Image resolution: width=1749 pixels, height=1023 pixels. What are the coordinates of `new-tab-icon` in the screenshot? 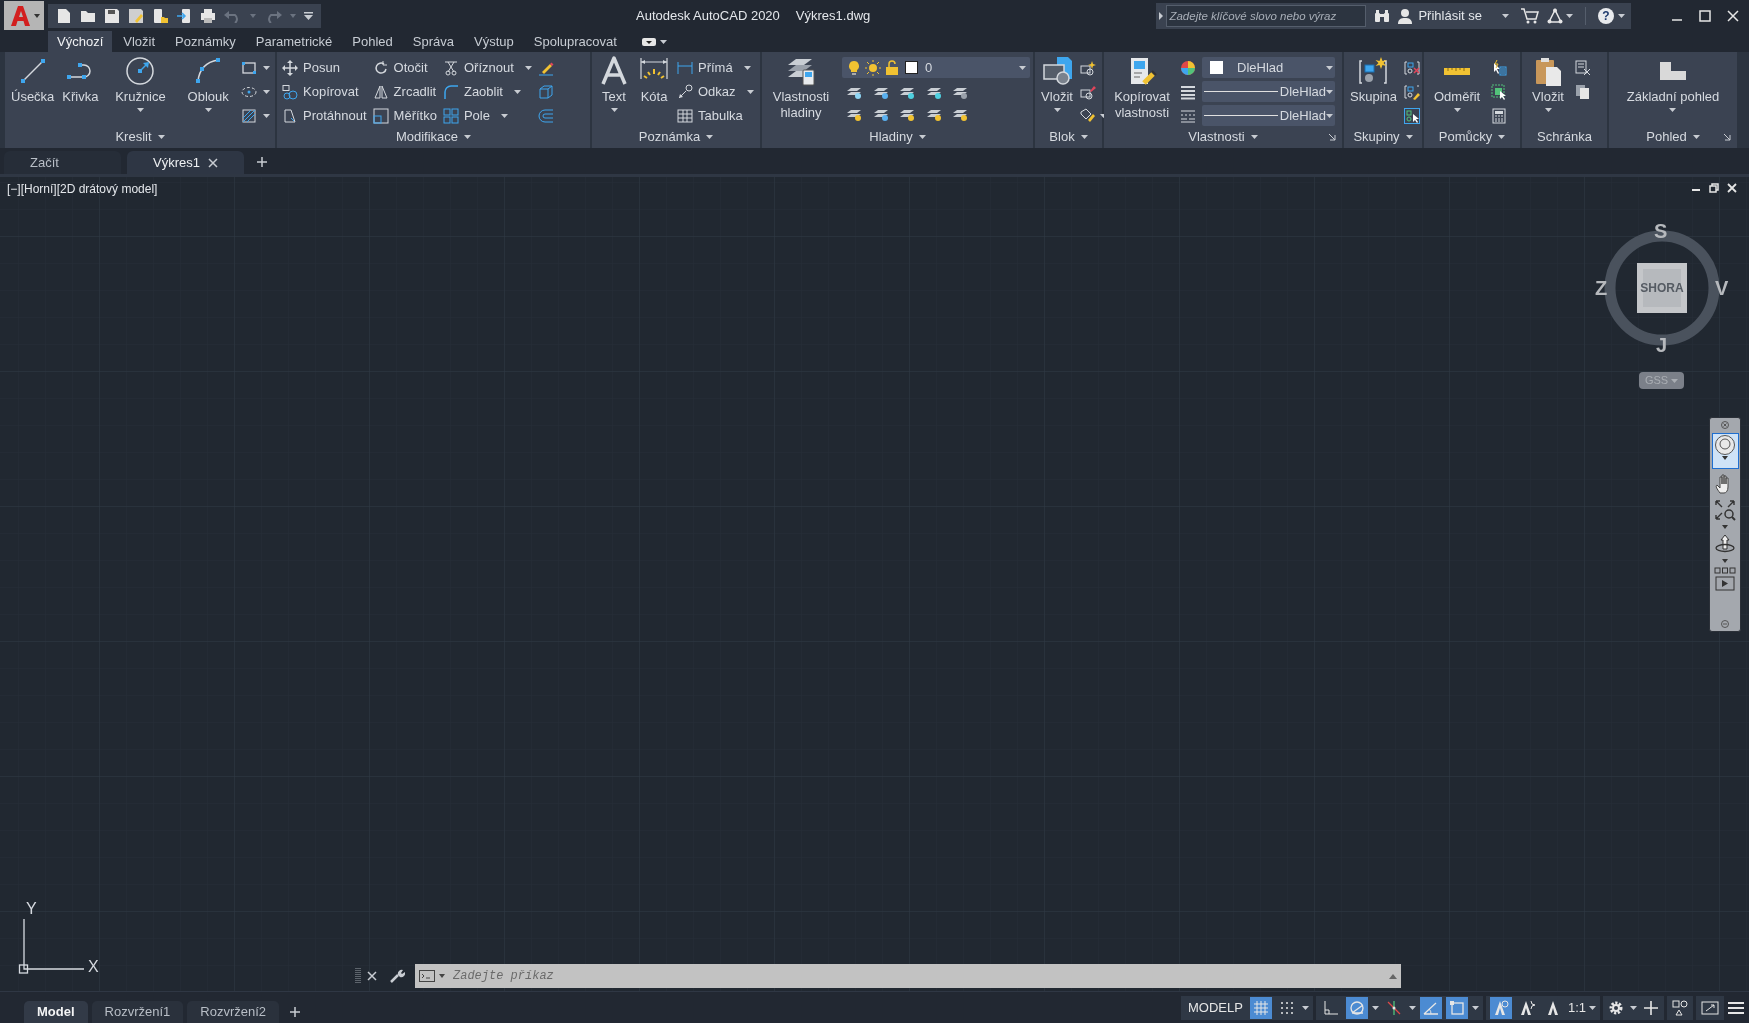 It's located at (262, 162).